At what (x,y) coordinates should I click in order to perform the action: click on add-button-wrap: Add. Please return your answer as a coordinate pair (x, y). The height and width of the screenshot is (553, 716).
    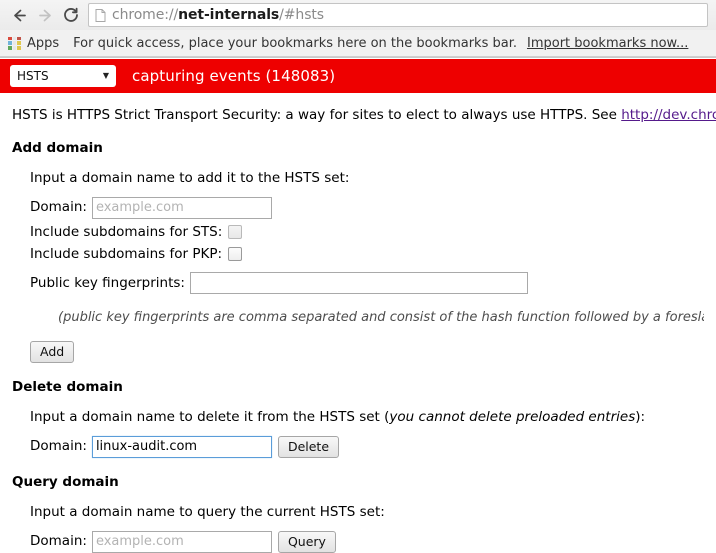
    Looking at the image, I should click on (367, 351).